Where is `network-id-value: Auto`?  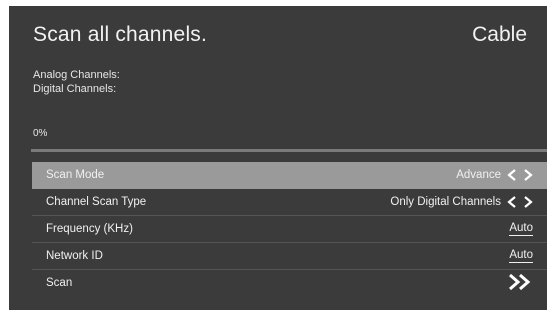
network-id-value: Auto is located at coordinates (521, 256).